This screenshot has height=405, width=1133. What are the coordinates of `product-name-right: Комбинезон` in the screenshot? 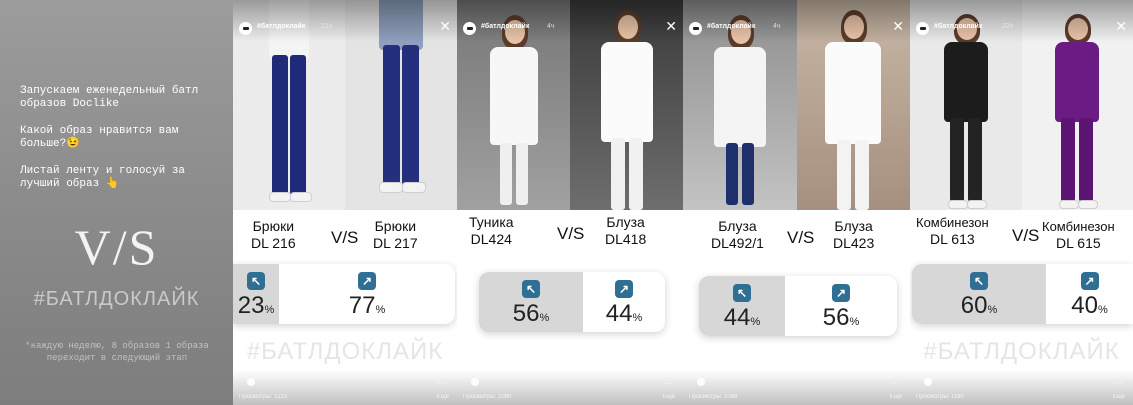 It's located at (1078, 226).